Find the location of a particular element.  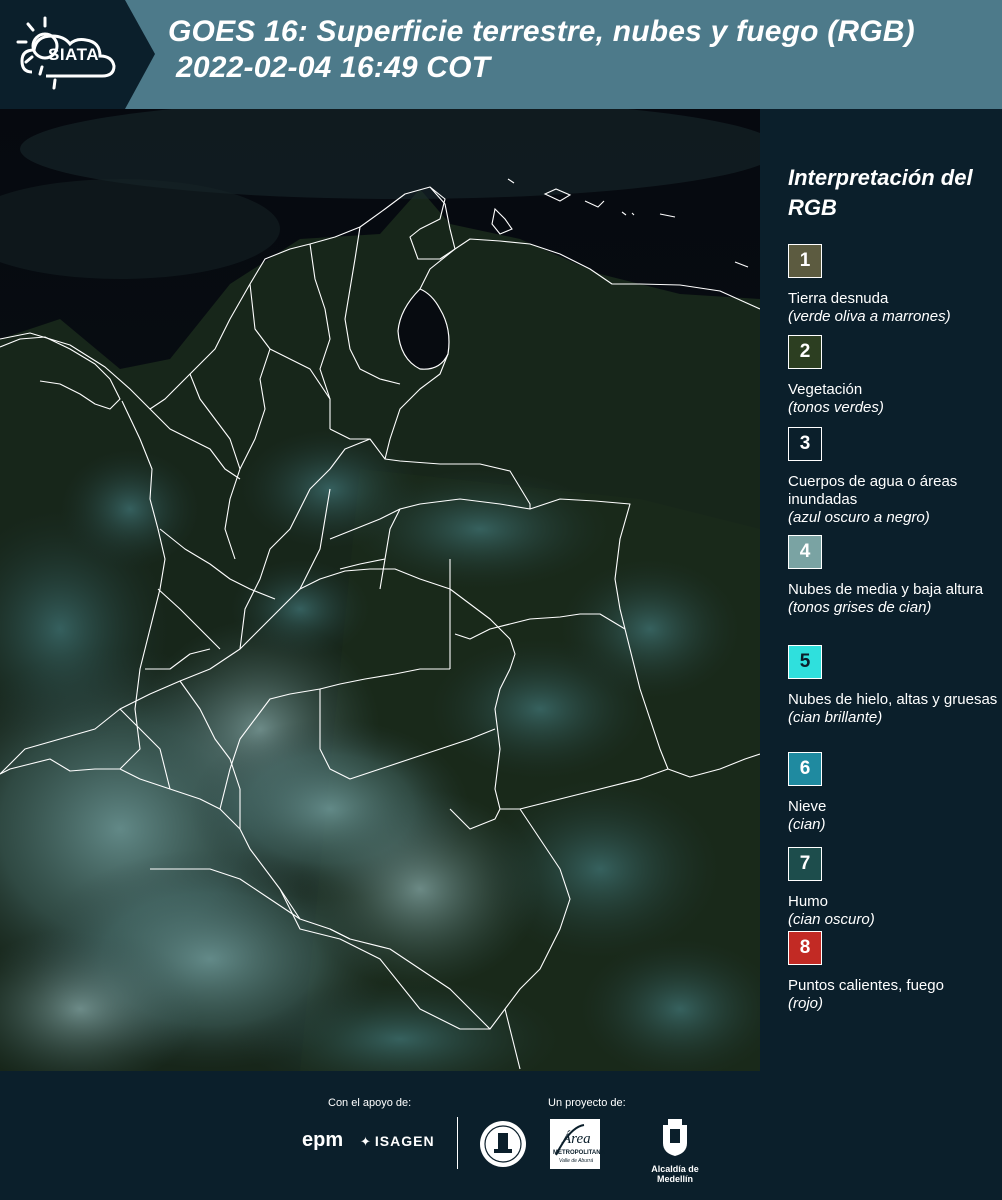

legend-swatch-5: 5 is located at coordinates (805, 662).